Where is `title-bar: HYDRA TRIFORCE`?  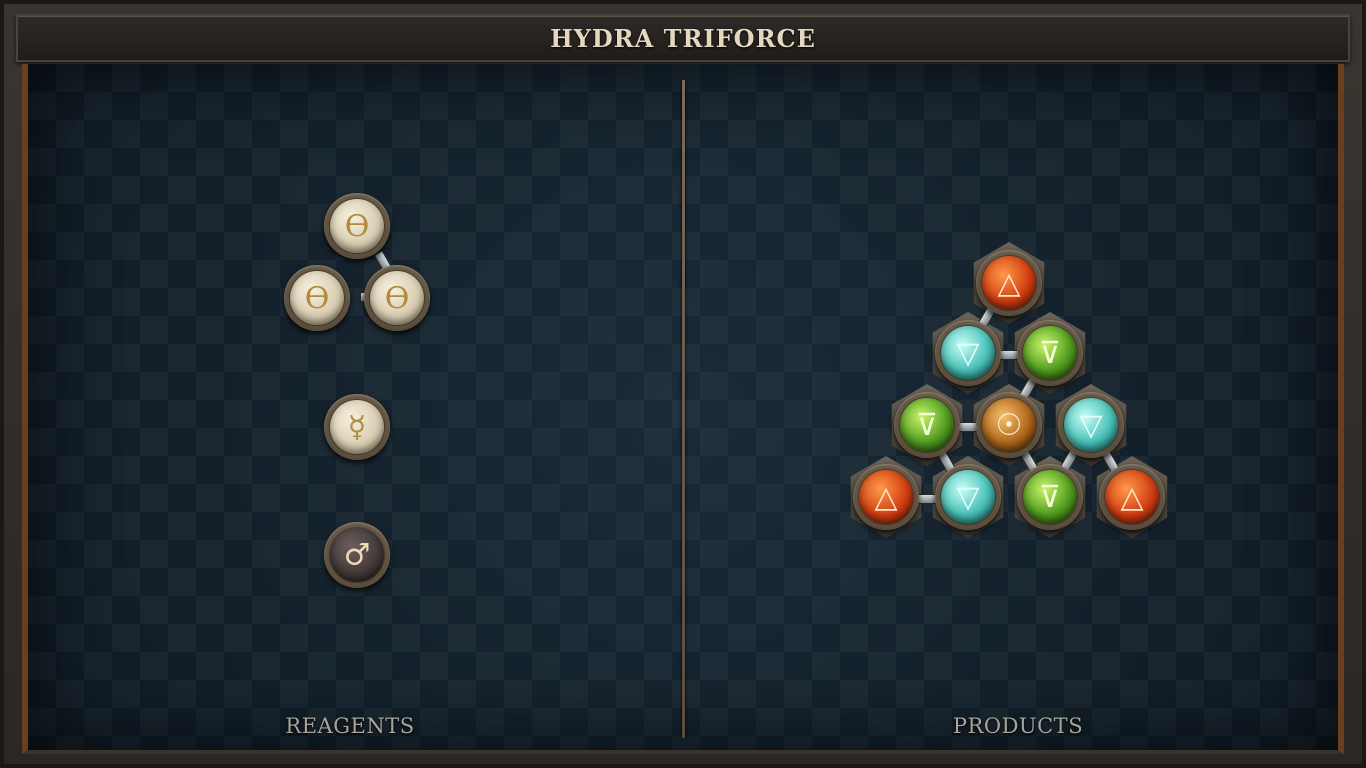 title-bar: HYDRA TRIFORCE is located at coordinates (683, 38).